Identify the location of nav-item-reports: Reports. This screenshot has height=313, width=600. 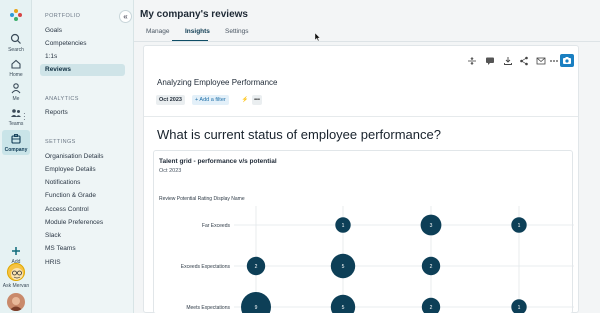
(82, 113).